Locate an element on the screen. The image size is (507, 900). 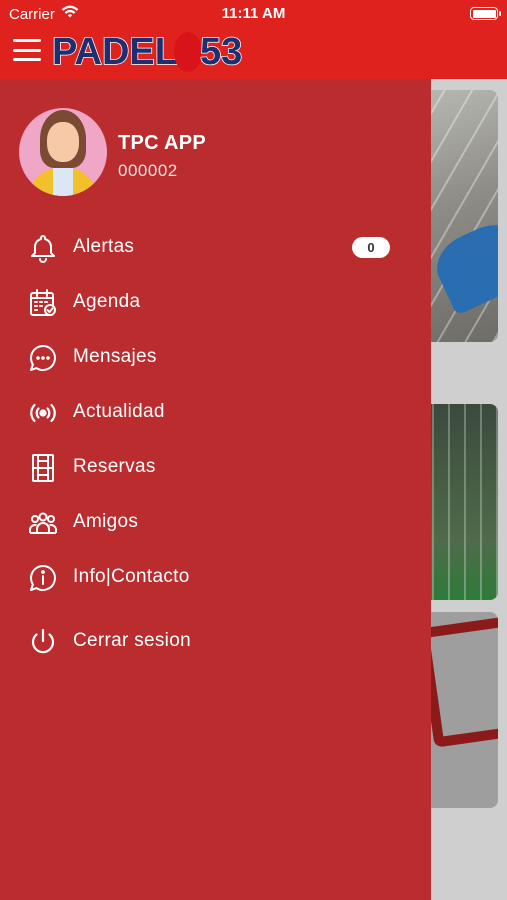
court-icon is located at coordinates (43, 468).